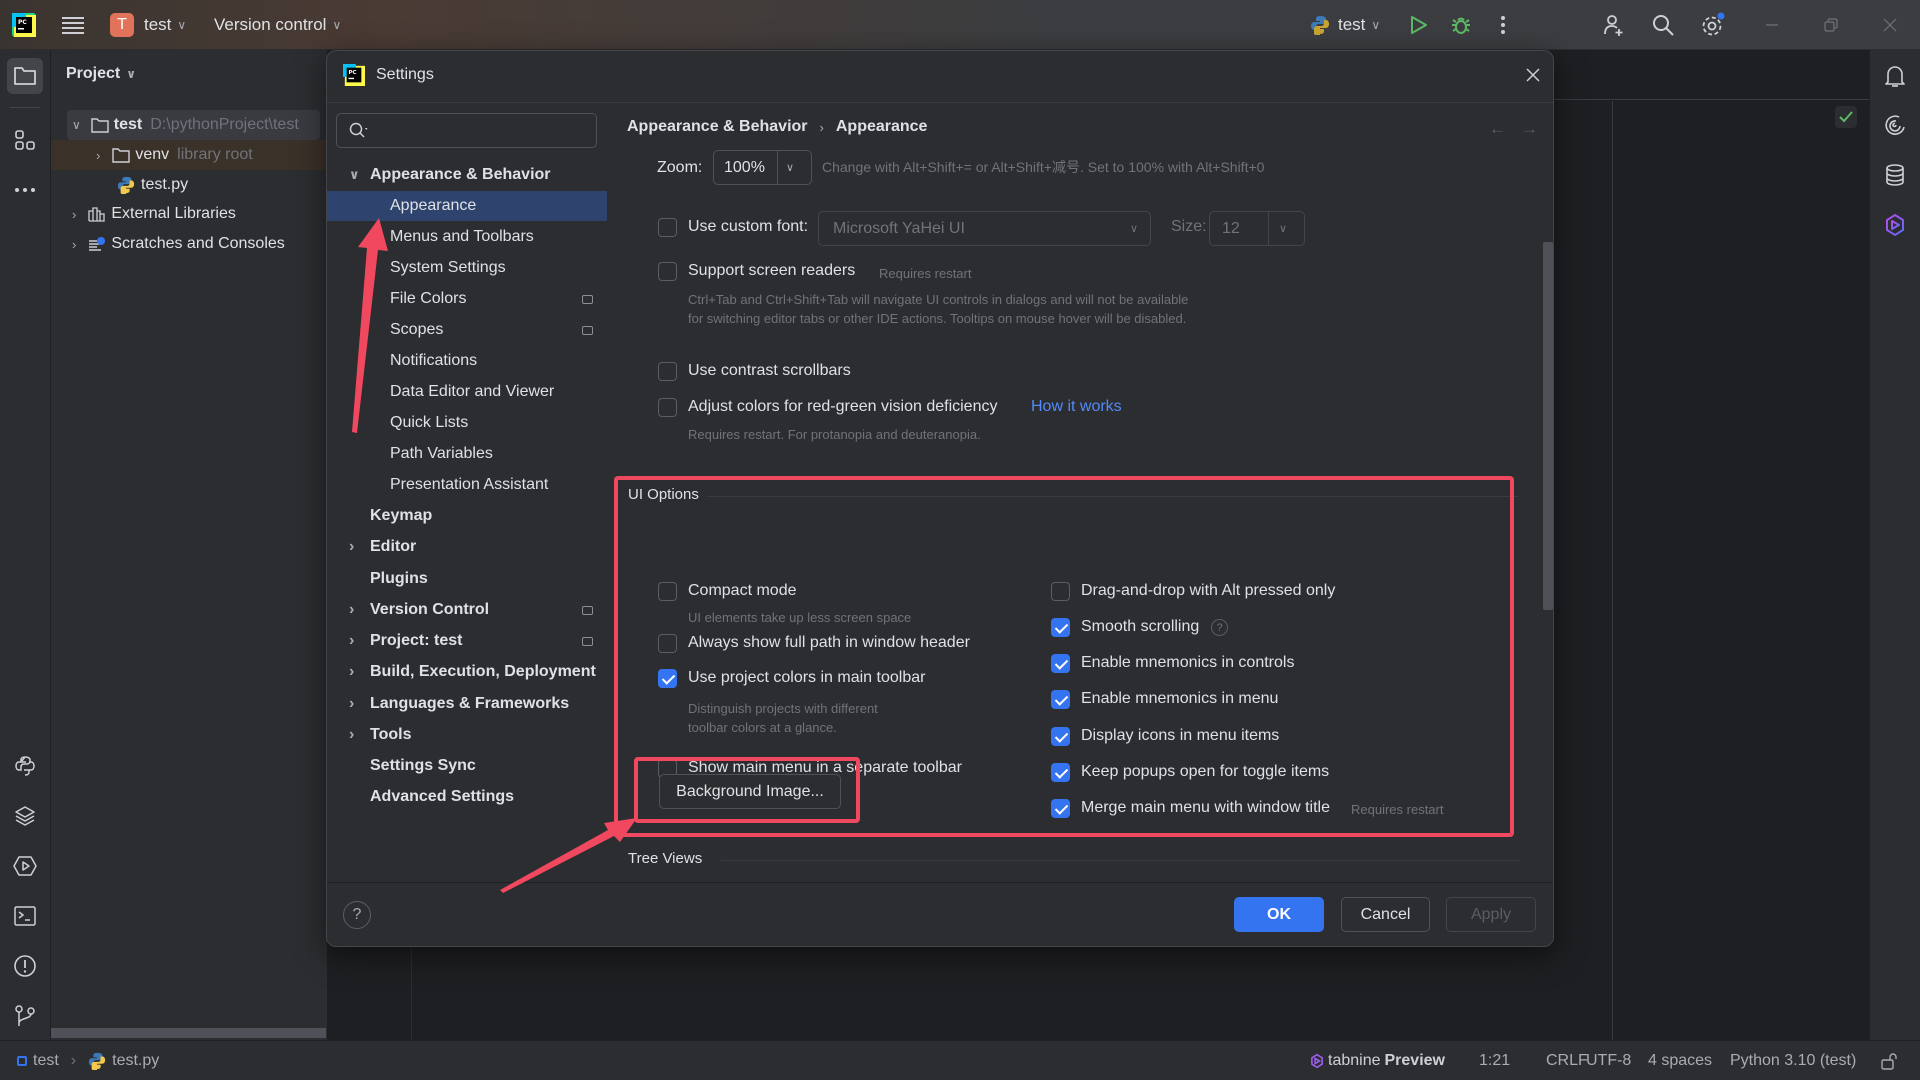 This screenshot has width=1920, height=1080. Describe the element at coordinates (467, 299) in the screenshot. I see `nav-item-file-colors: File Colors` at that location.